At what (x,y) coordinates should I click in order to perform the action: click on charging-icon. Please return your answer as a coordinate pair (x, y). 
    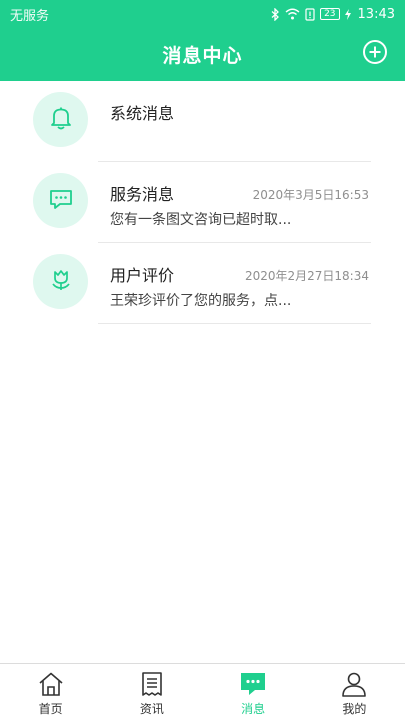
    Looking at the image, I should click on (347, 14).